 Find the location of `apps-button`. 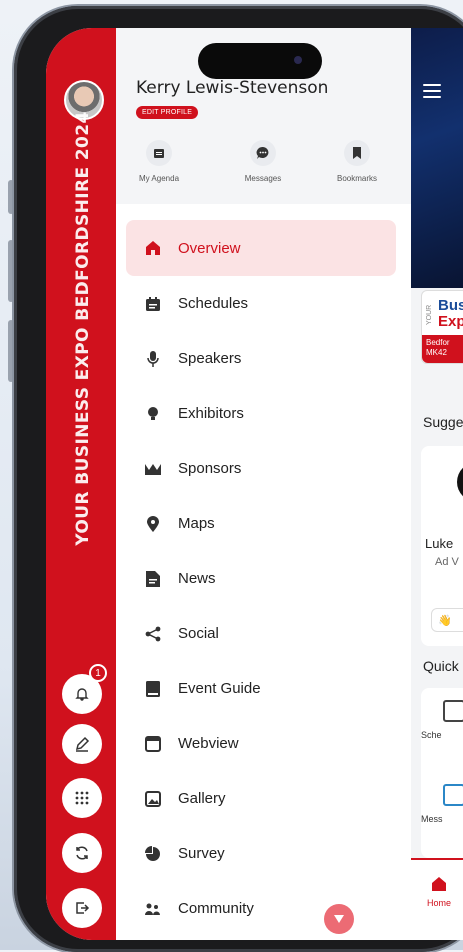

apps-button is located at coordinates (82, 798).